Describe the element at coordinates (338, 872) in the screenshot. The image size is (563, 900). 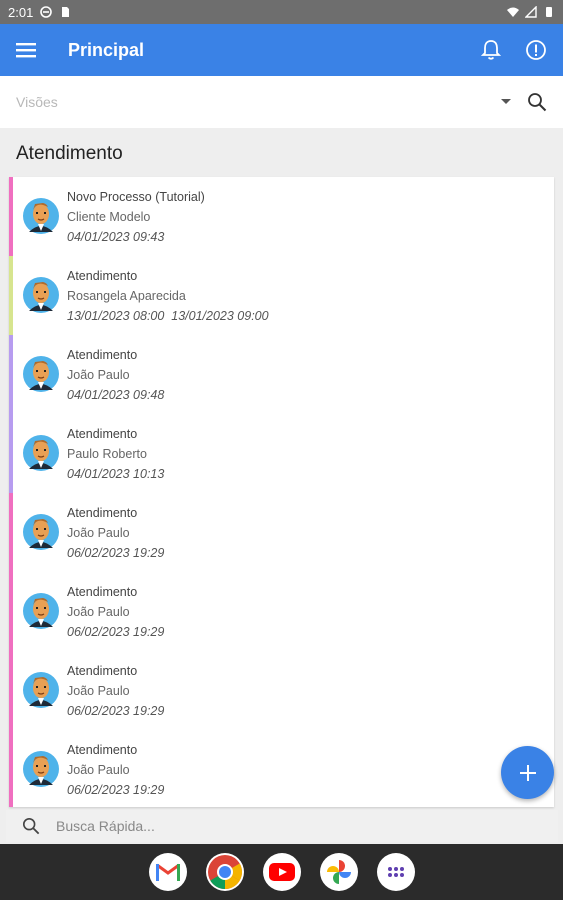
I see `photos-icon` at that location.